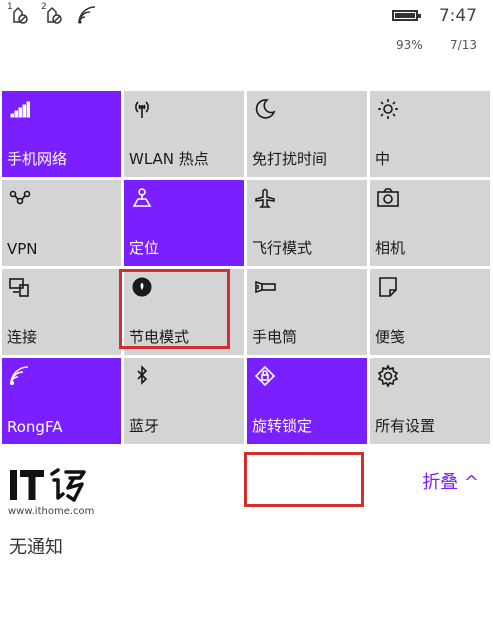  I want to click on status-bar: 1 2 7:47 93% 7/13, so click(246, 30).